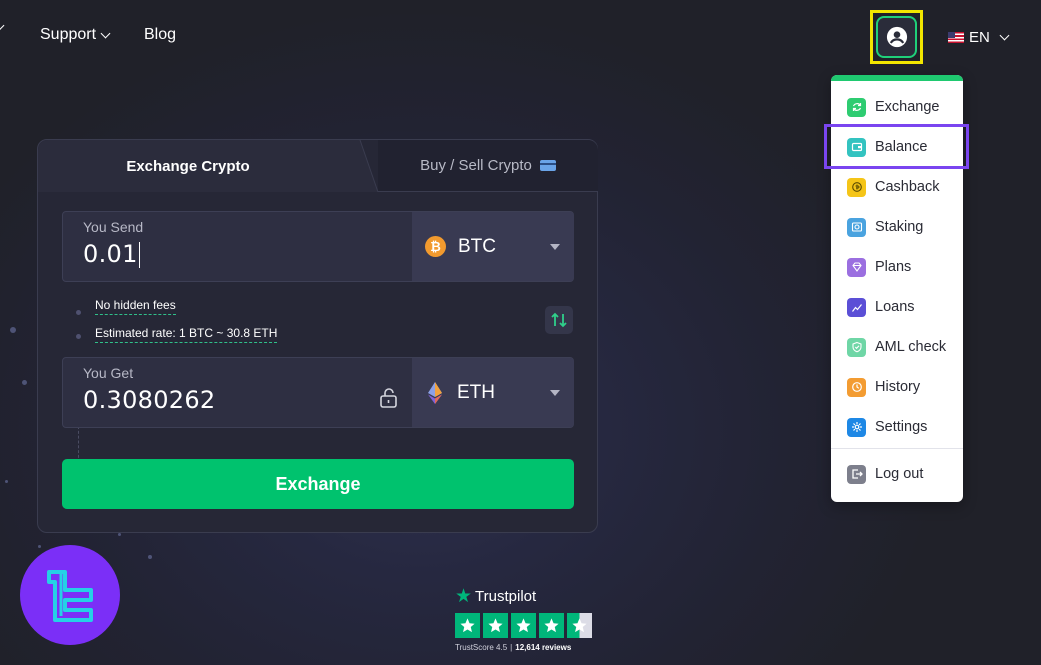  I want to click on nav-support: Support, so click(75, 35).